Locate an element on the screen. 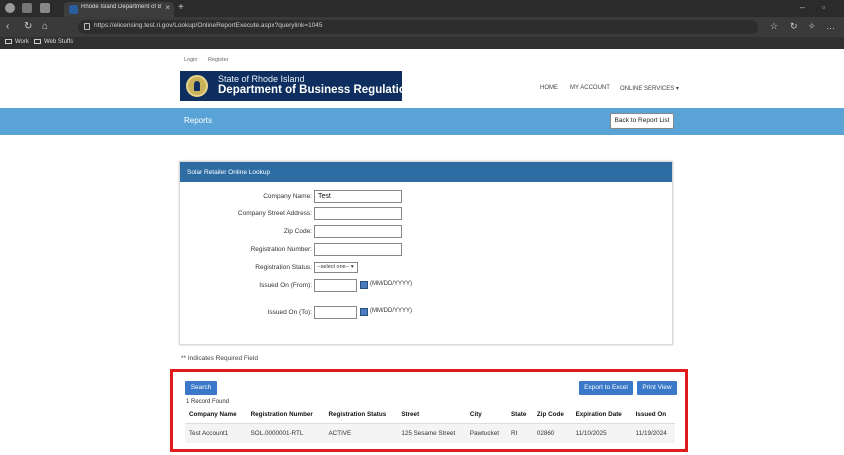  favorite-work: Work is located at coordinates (17, 42).